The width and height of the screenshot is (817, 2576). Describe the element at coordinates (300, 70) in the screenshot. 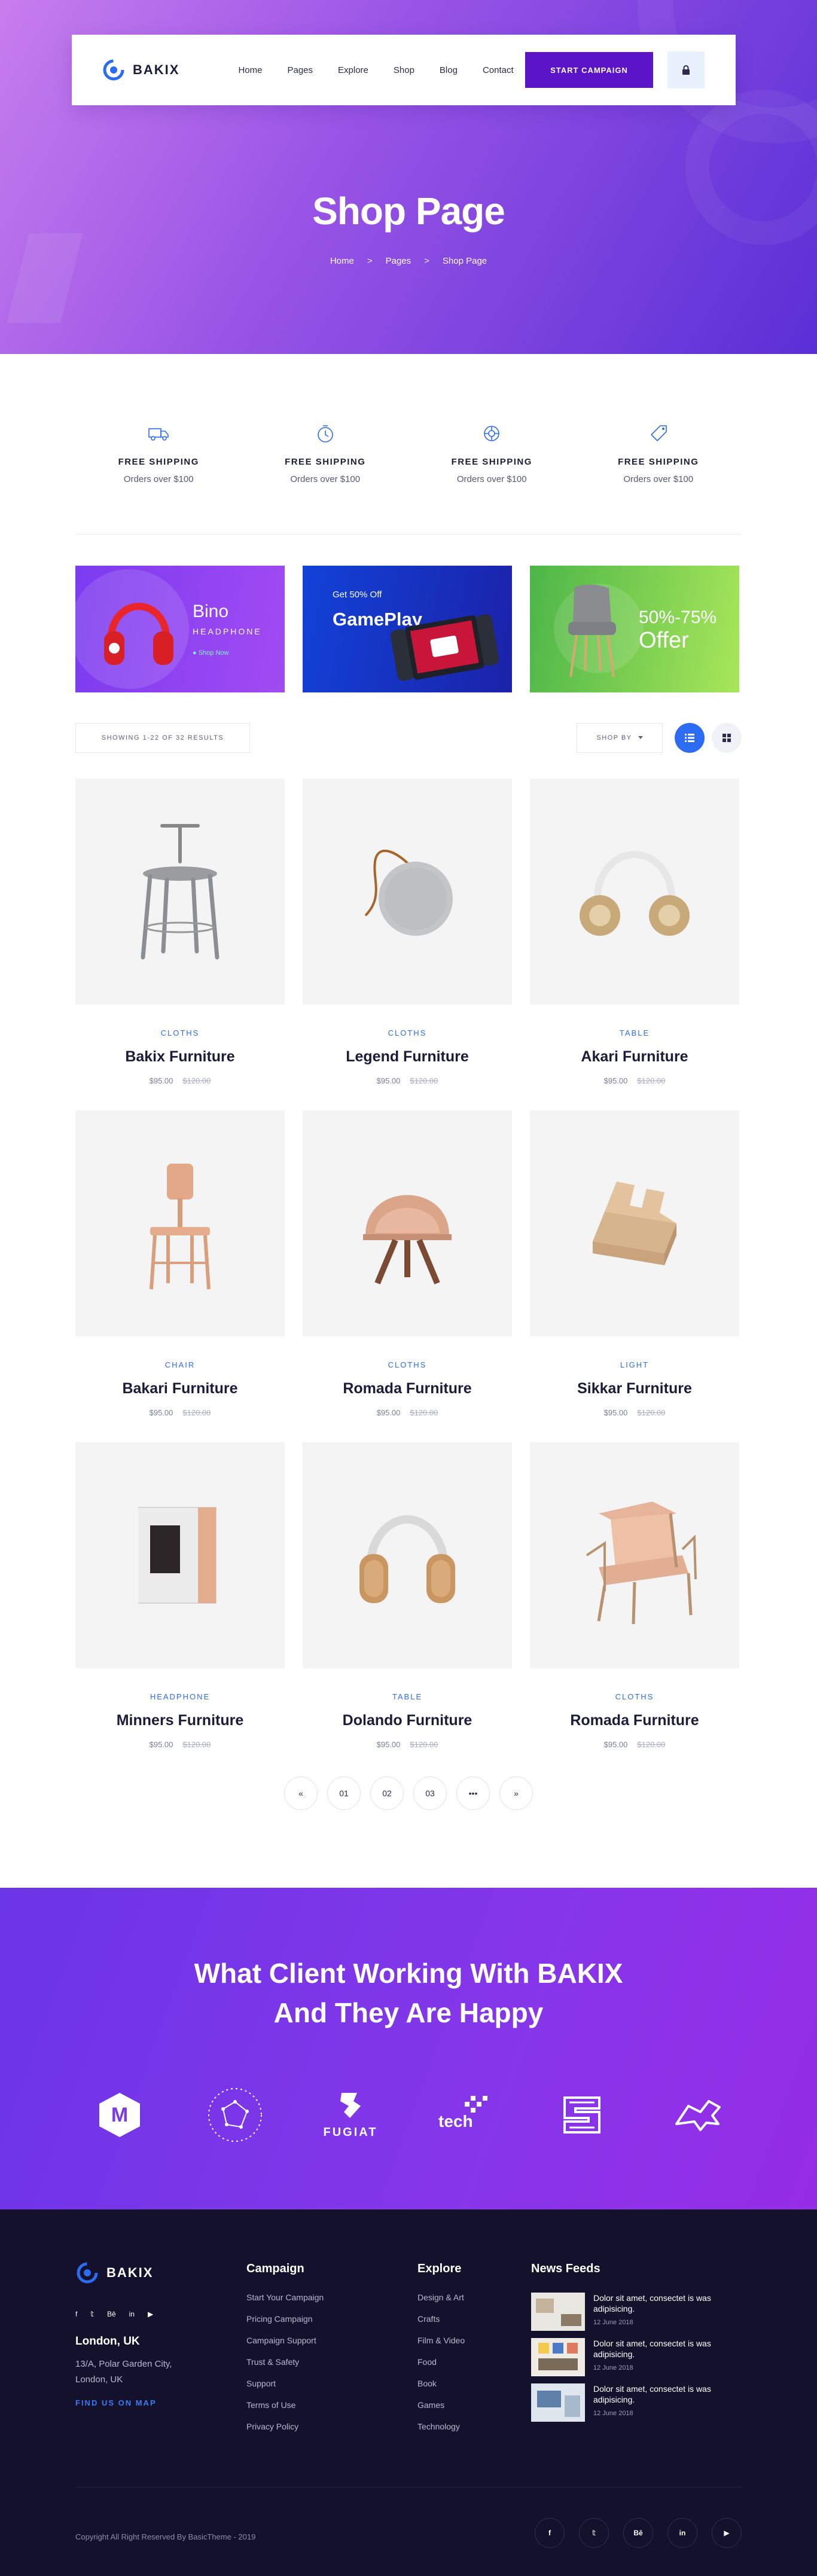

I see `nav-pages: Pages` at that location.